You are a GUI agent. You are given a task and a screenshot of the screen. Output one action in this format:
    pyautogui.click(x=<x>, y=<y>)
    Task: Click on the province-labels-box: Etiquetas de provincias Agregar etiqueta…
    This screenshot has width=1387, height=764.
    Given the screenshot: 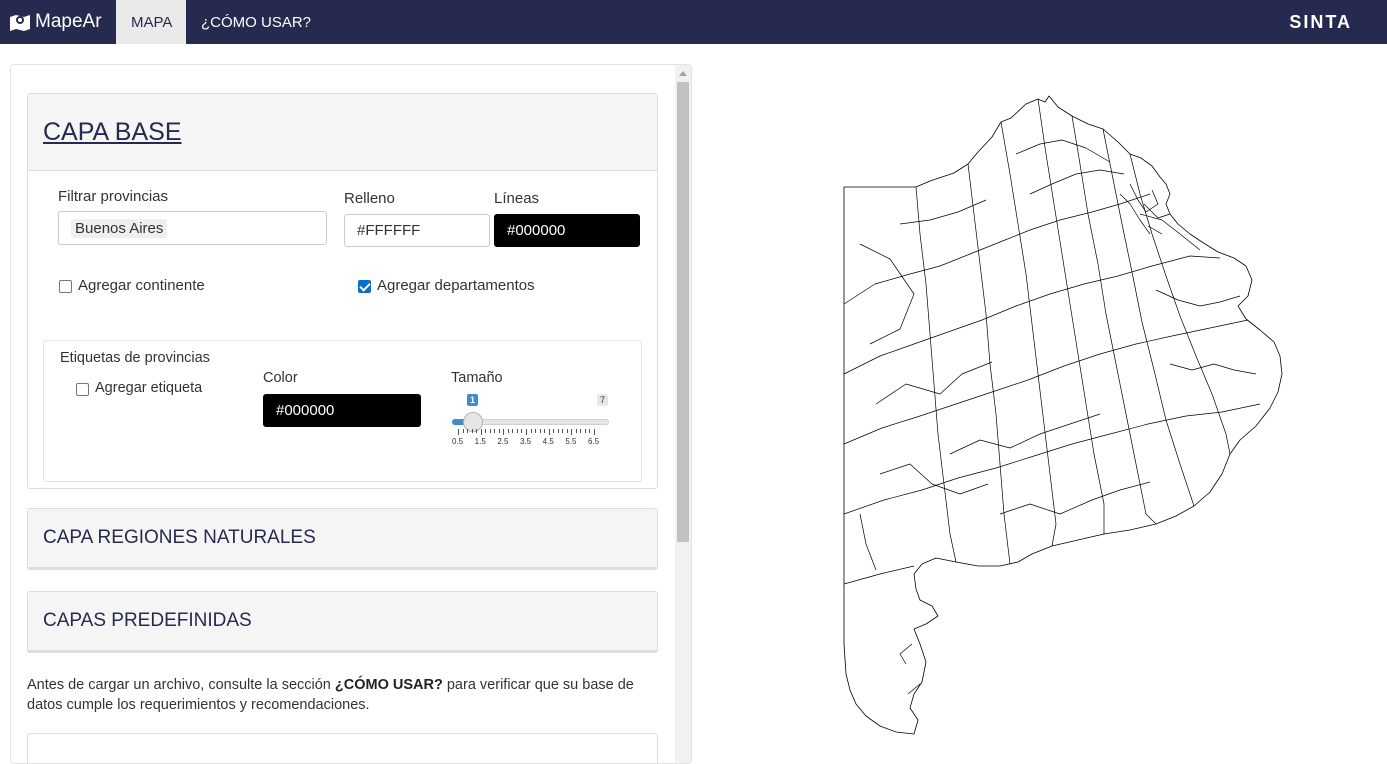 What is the action you would take?
    pyautogui.click(x=342, y=411)
    